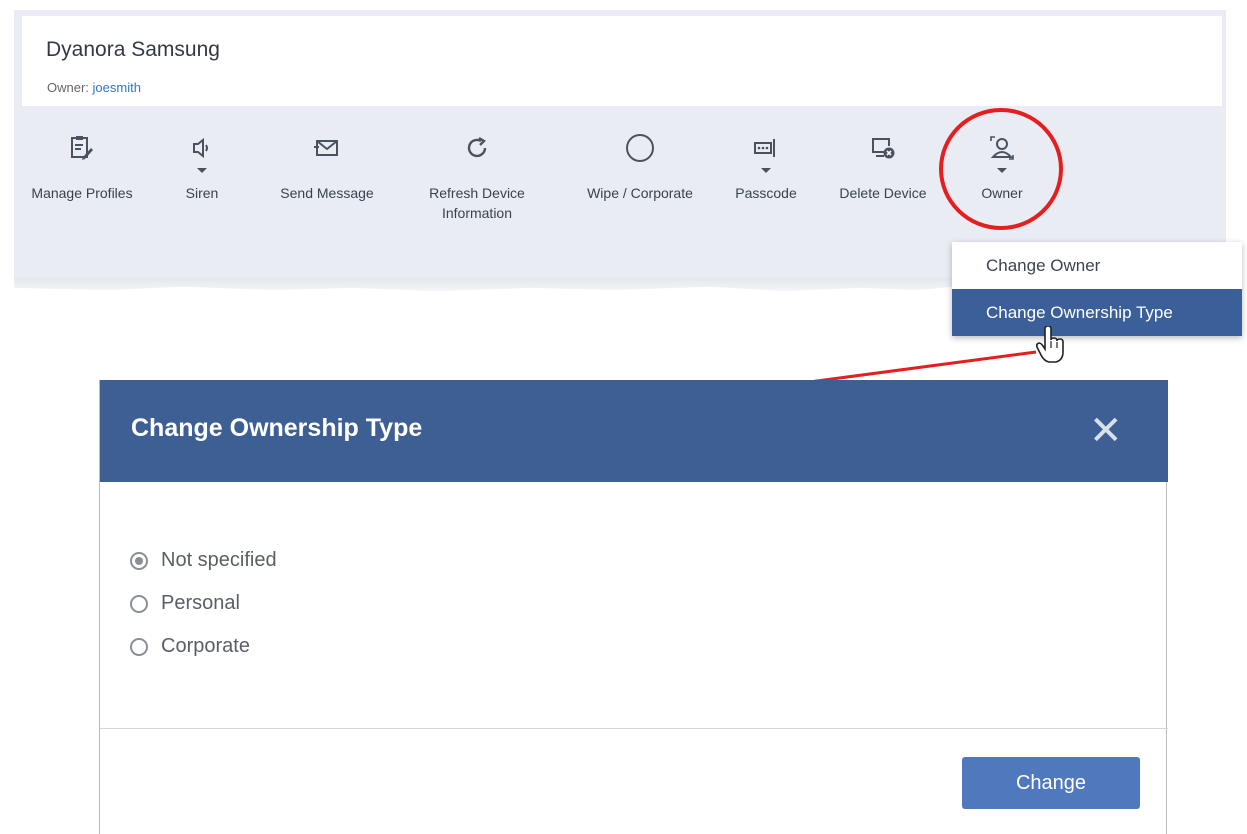  Describe the element at coordinates (82, 148) in the screenshot. I see `clipboard-edit-icon` at that location.